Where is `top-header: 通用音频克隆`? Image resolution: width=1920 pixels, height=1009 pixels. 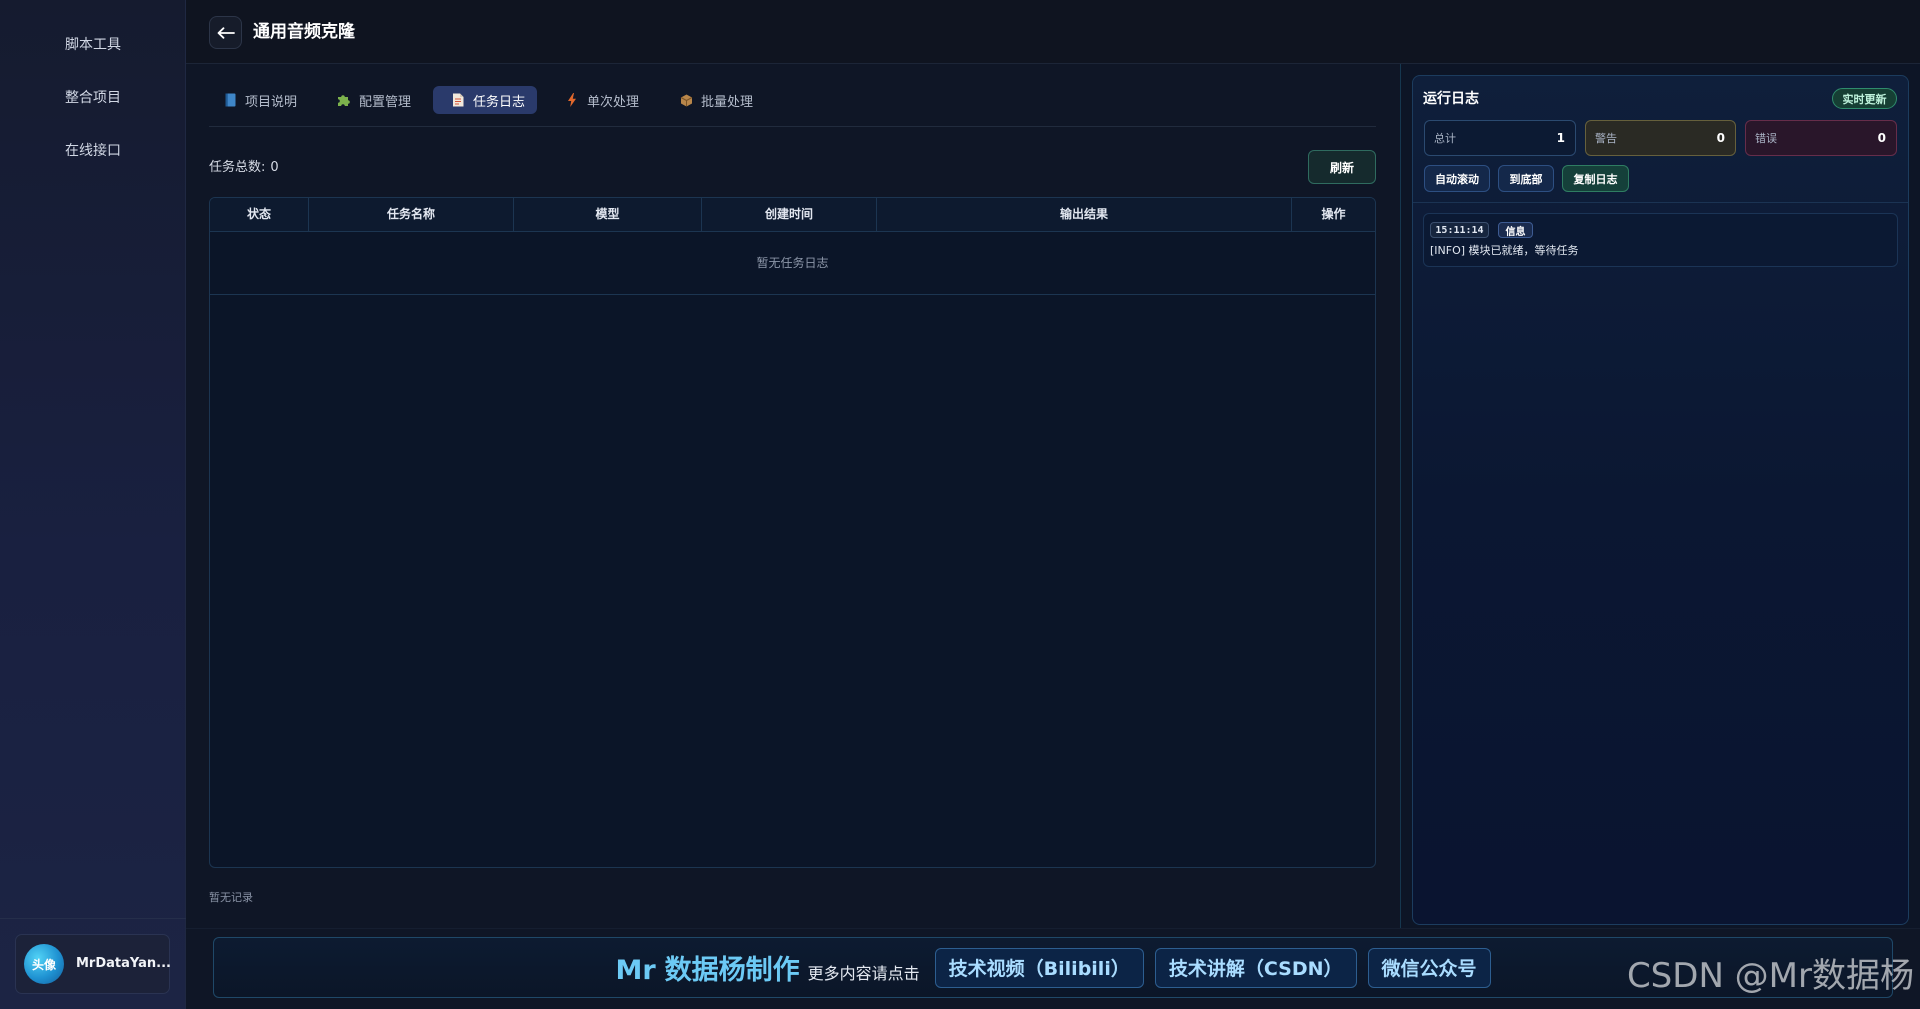 top-header: 通用音频克隆 is located at coordinates (1053, 32).